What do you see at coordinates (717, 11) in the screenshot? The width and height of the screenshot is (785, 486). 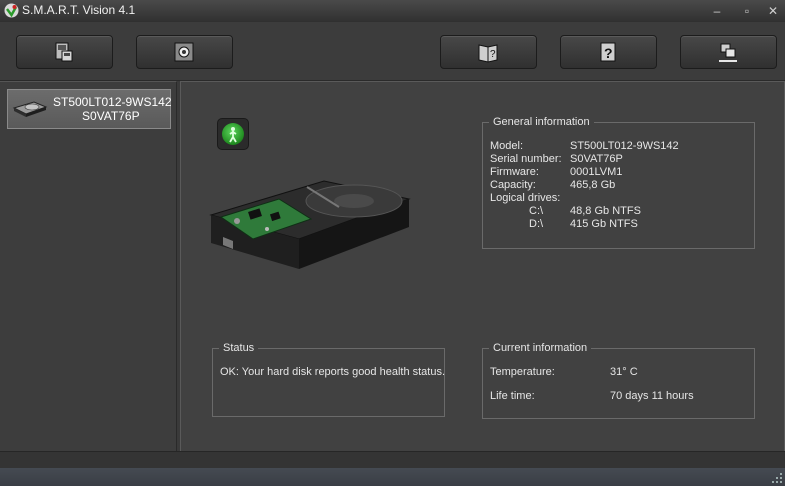 I see `minimize-window-icon: ‒` at bounding box center [717, 11].